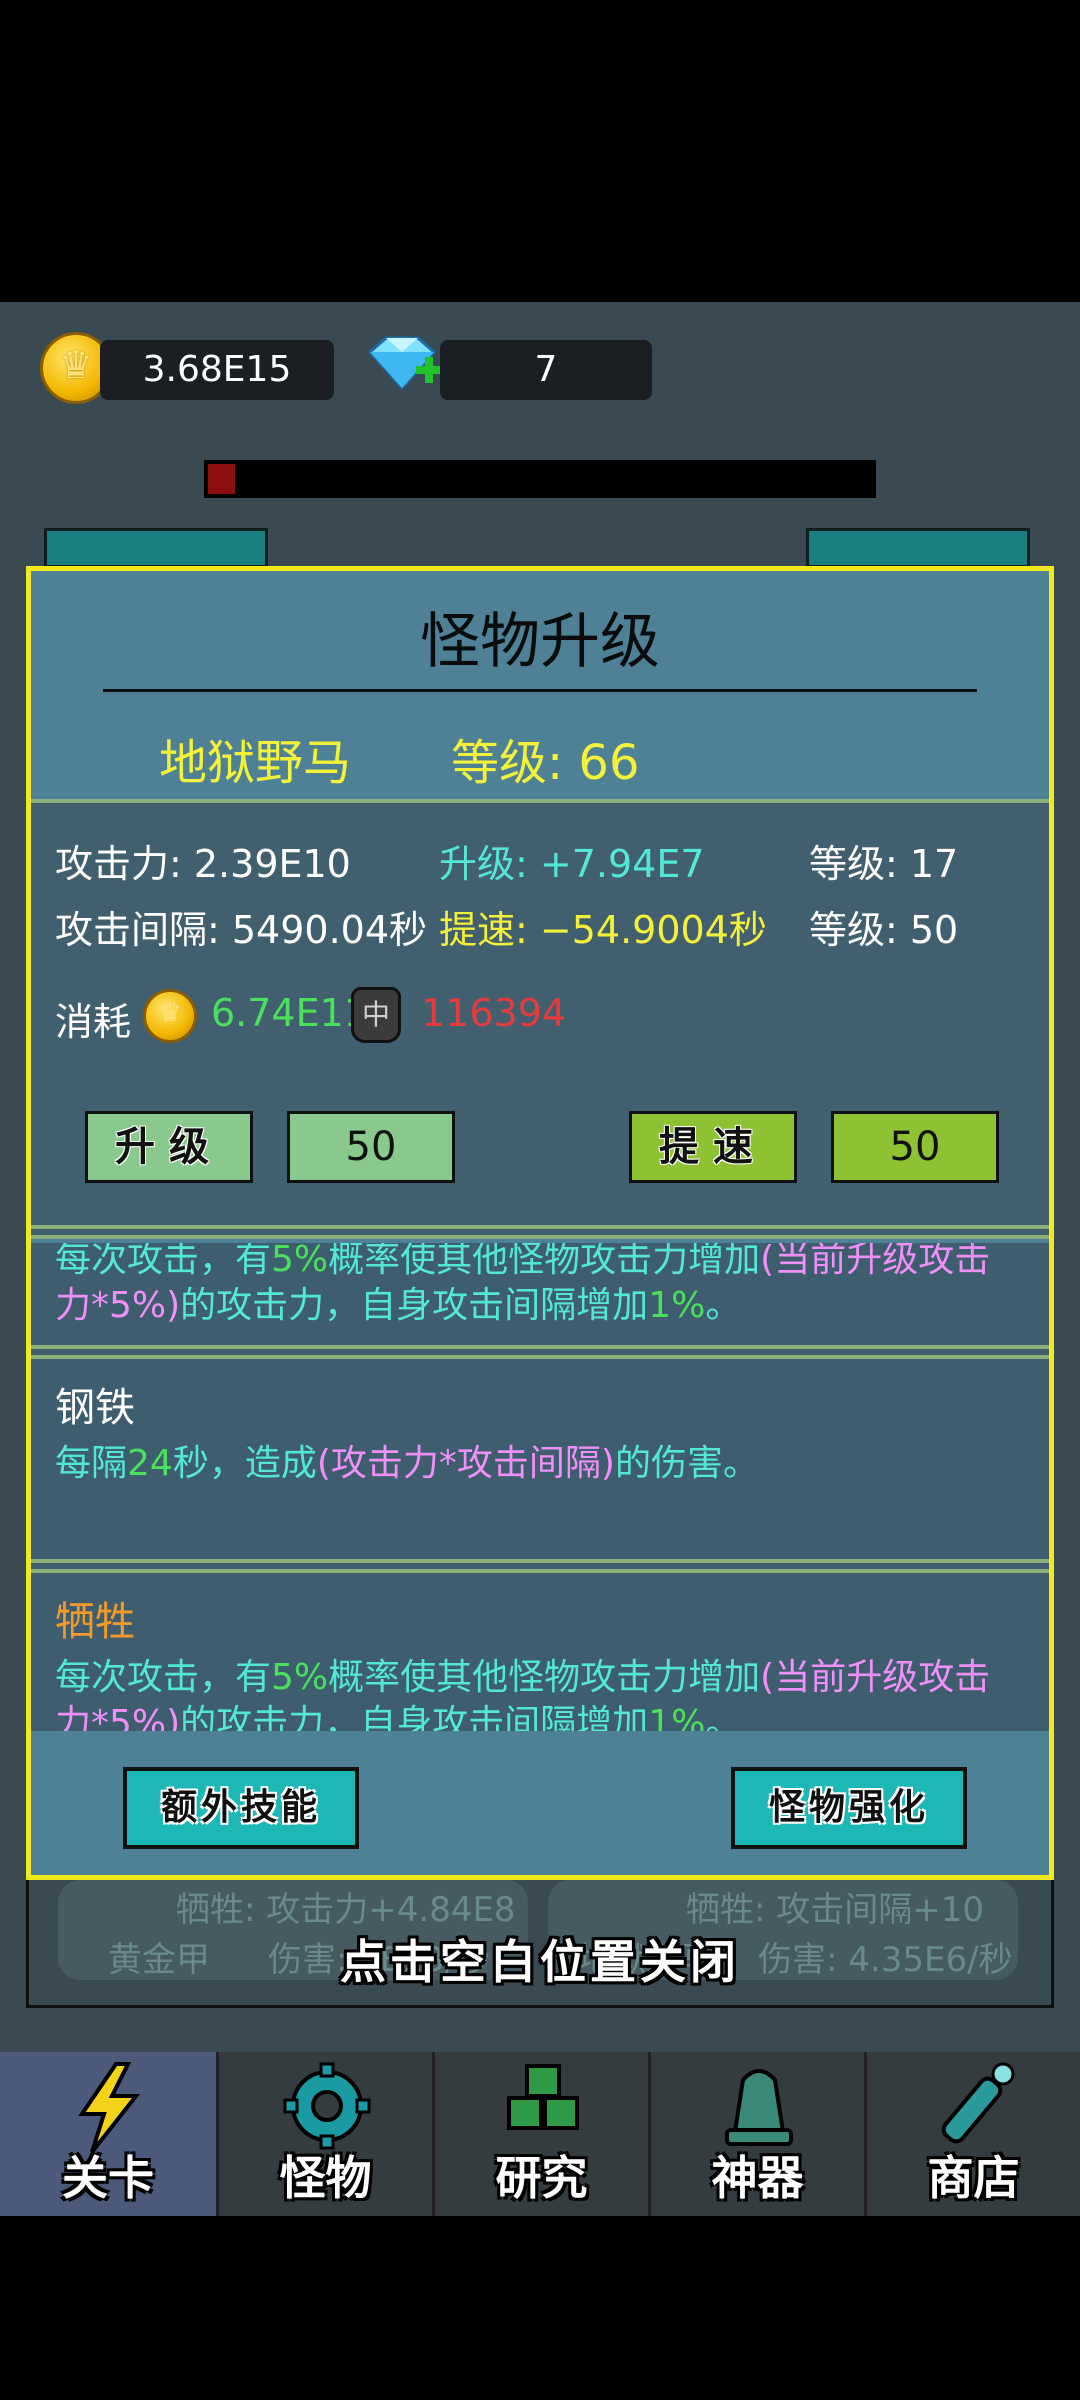 The image size is (1080, 2400). Describe the element at coordinates (540, 690) in the screenshot. I see `title-divider` at that location.